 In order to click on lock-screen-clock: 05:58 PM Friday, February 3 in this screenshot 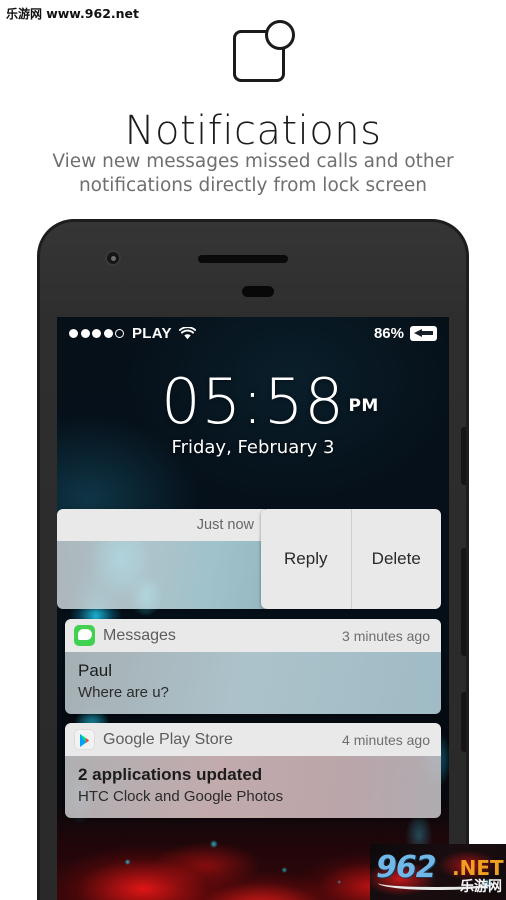, I will do `click(253, 414)`.